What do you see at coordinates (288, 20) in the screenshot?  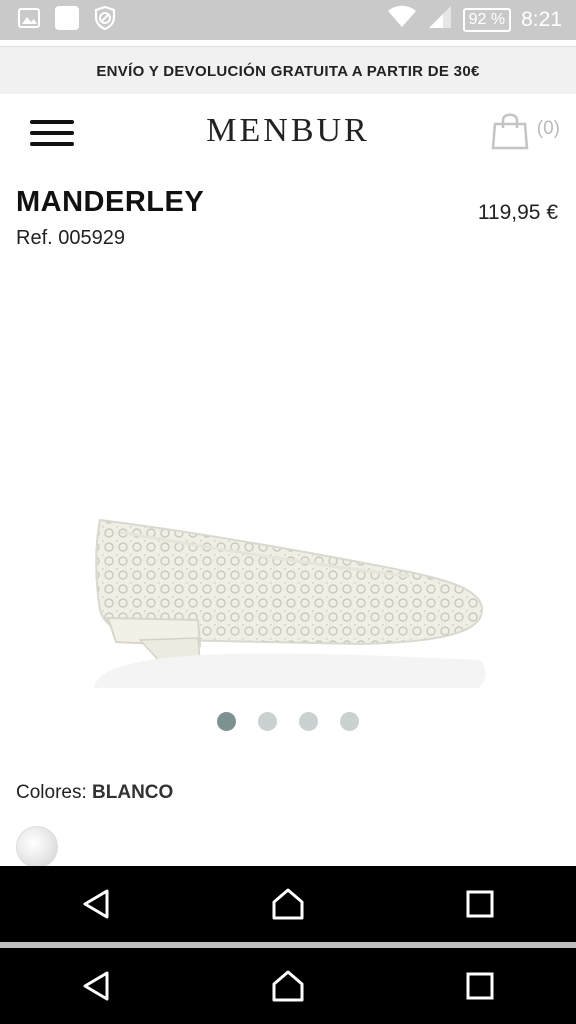 I see `status-bar: 92 % 8:21` at bounding box center [288, 20].